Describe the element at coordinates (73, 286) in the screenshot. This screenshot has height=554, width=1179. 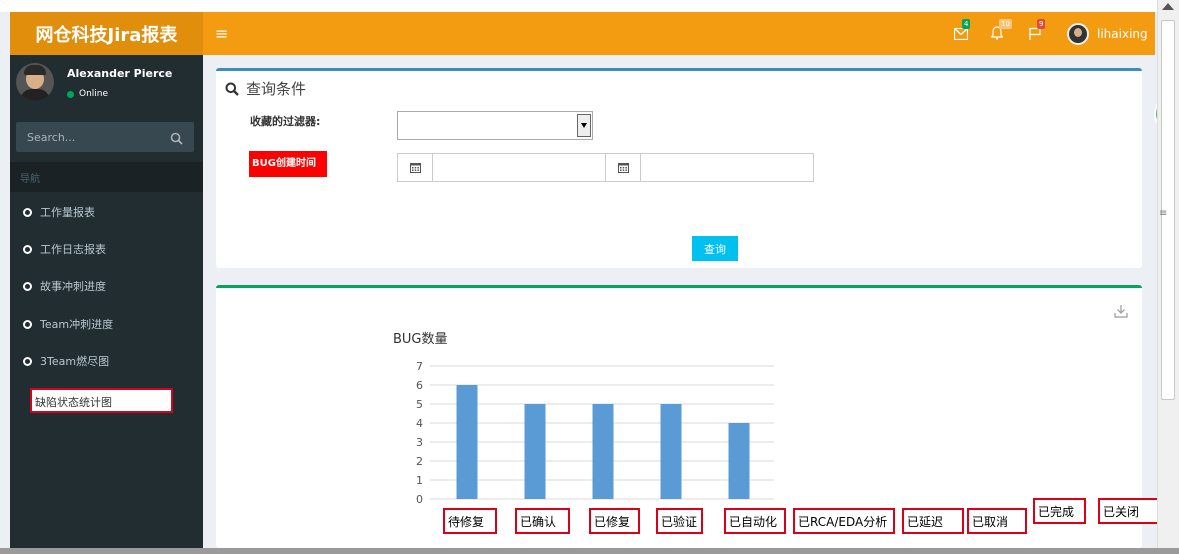
I see `sidebar-item-label: 故事冲刺进度` at that location.